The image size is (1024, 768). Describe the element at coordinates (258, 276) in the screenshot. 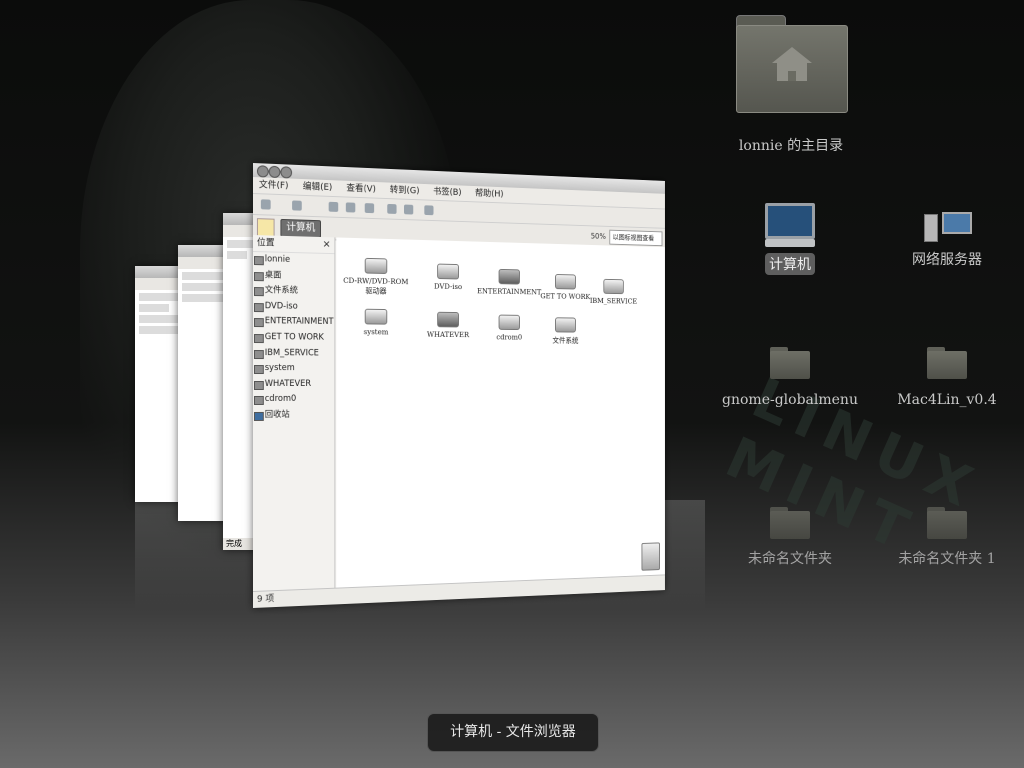

I see `desktop-icon` at that location.